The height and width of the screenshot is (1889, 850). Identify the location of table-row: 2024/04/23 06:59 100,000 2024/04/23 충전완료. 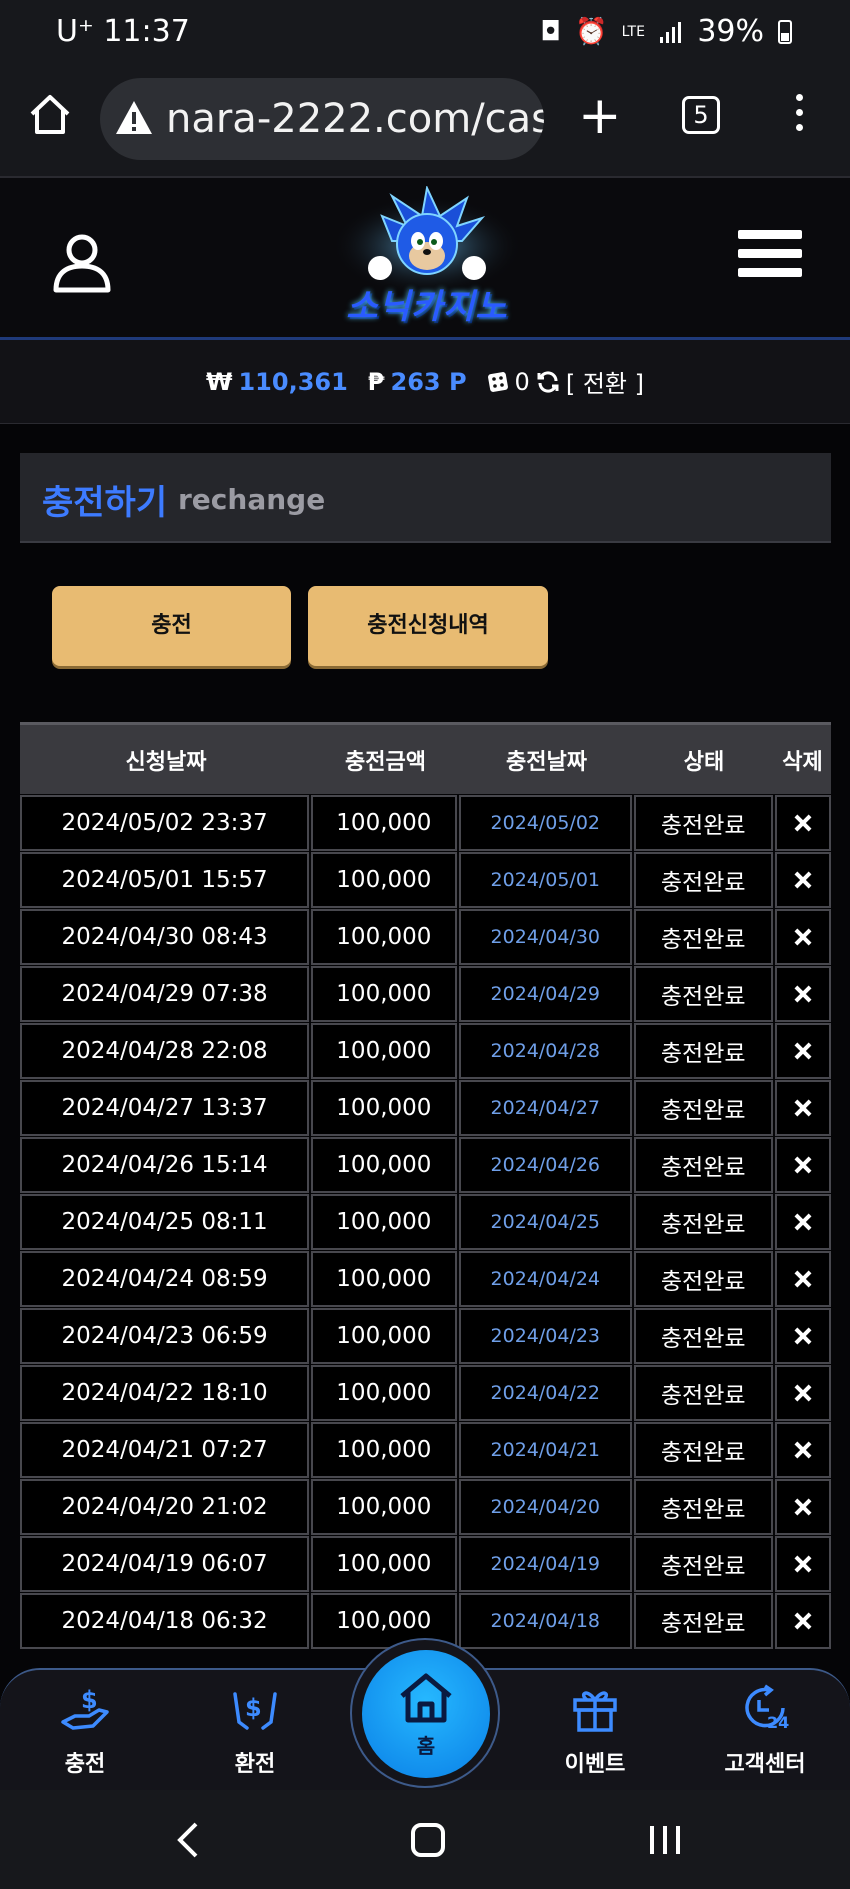
(425, 1336).